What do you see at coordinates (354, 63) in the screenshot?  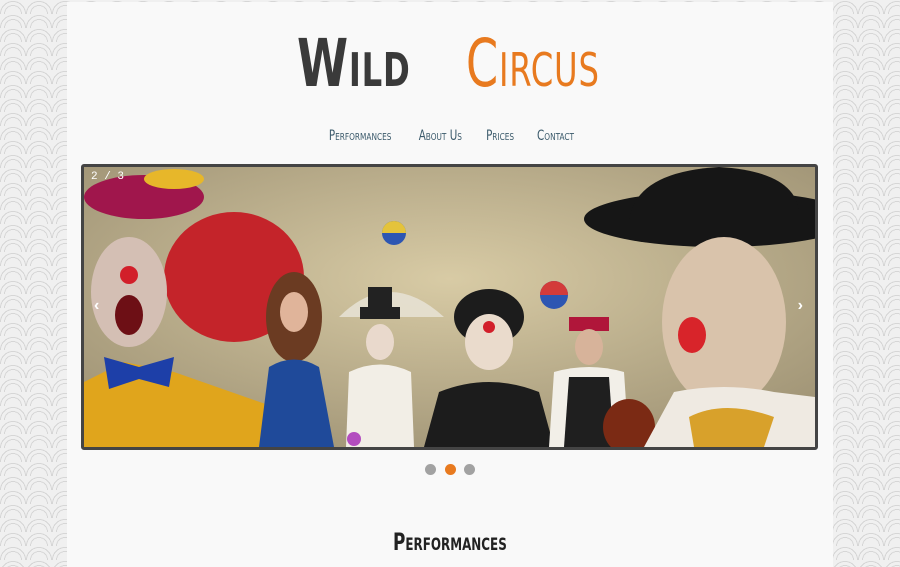 I see `logo-word-wild: Wild` at bounding box center [354, 63].